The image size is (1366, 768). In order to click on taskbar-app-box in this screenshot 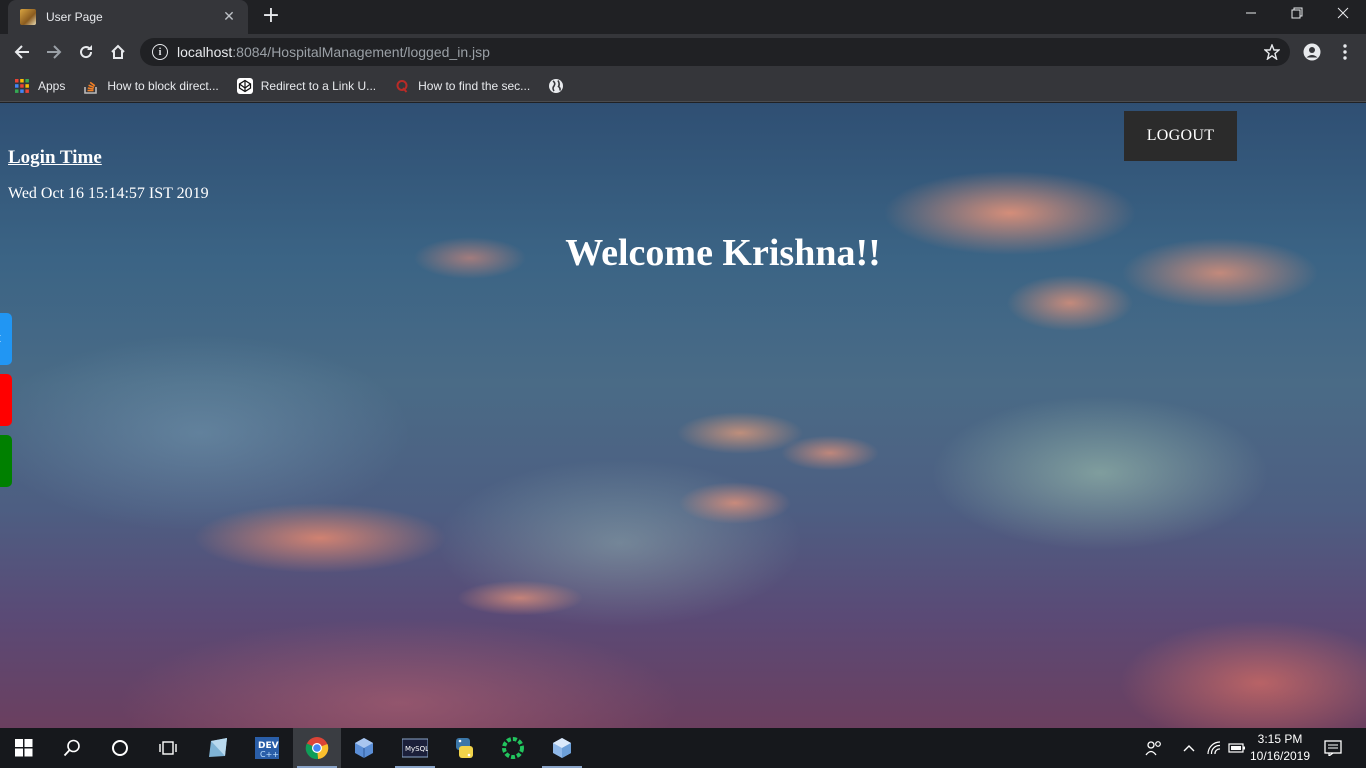, I will do `click(562, 748)`.